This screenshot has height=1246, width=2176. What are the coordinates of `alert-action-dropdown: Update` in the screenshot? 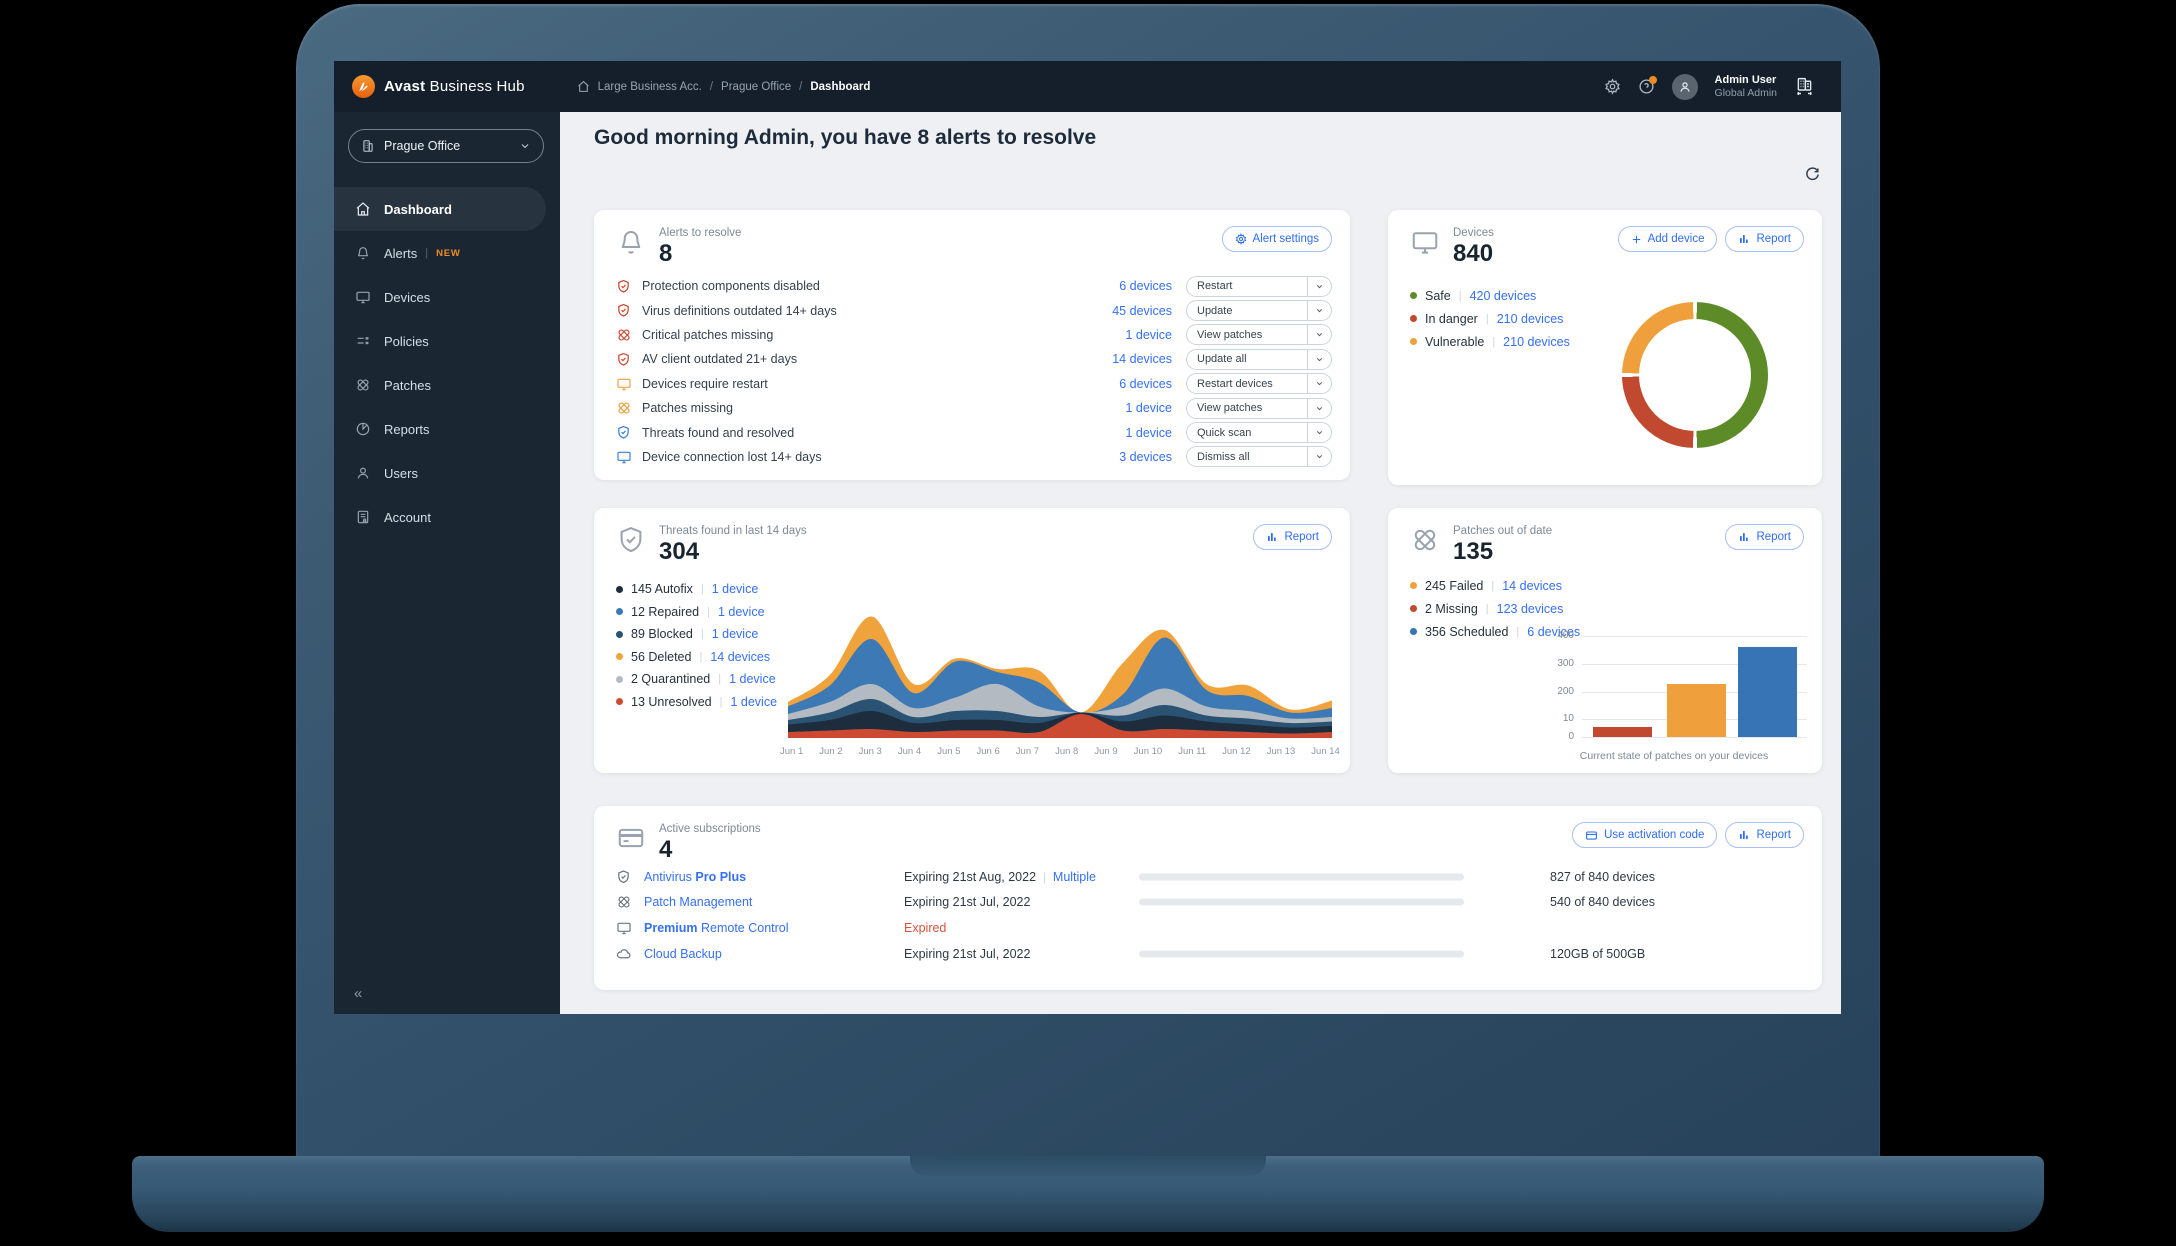 It's located at (1259, 311).